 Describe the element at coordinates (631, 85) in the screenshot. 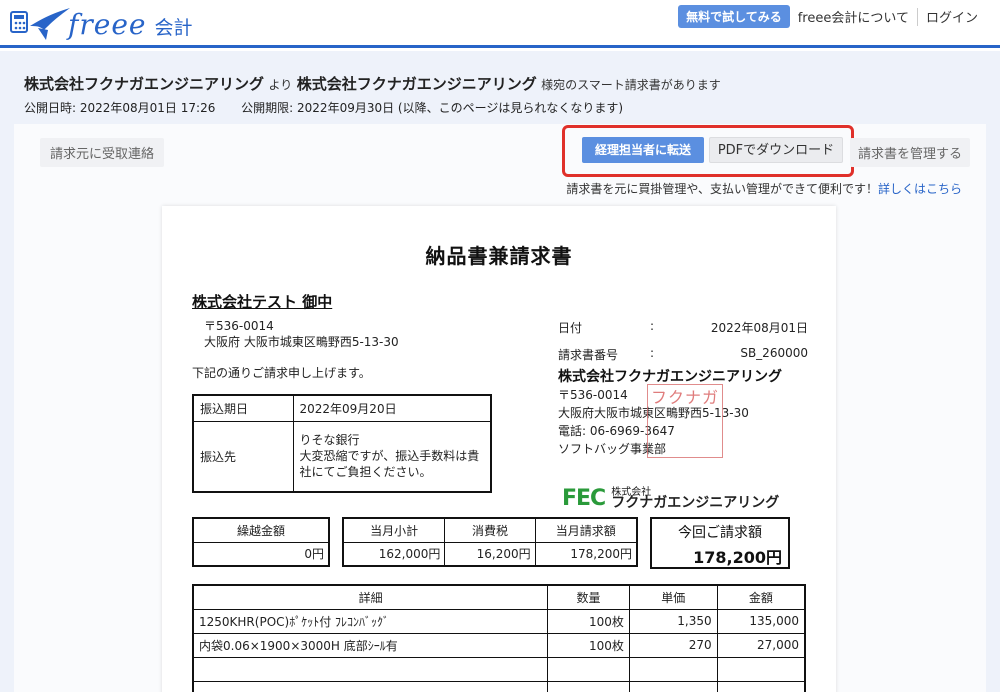

I see `notice-message: 様宛のスマート請求書があります` at that location.